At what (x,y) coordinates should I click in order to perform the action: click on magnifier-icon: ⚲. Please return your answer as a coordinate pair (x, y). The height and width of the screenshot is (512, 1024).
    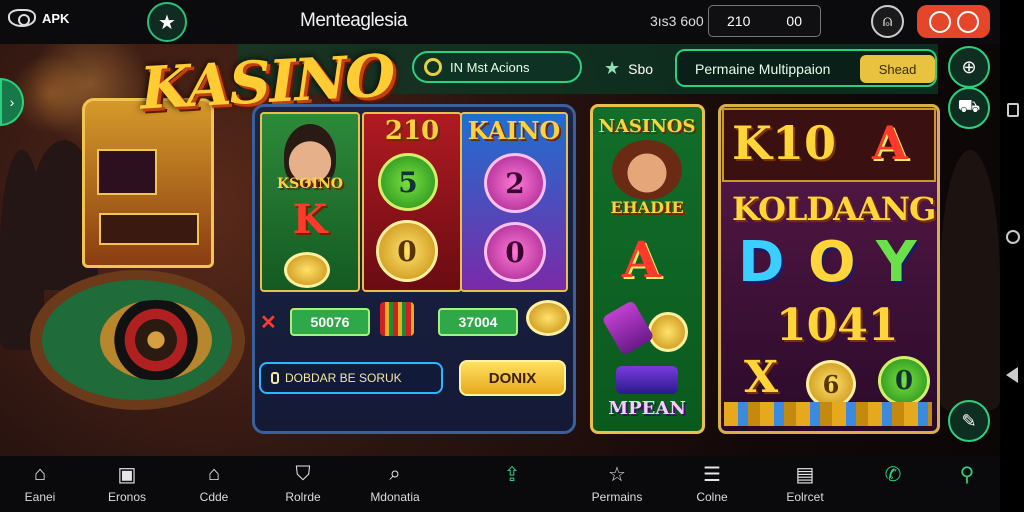
    Looking at the image, I should click on (967, 474).